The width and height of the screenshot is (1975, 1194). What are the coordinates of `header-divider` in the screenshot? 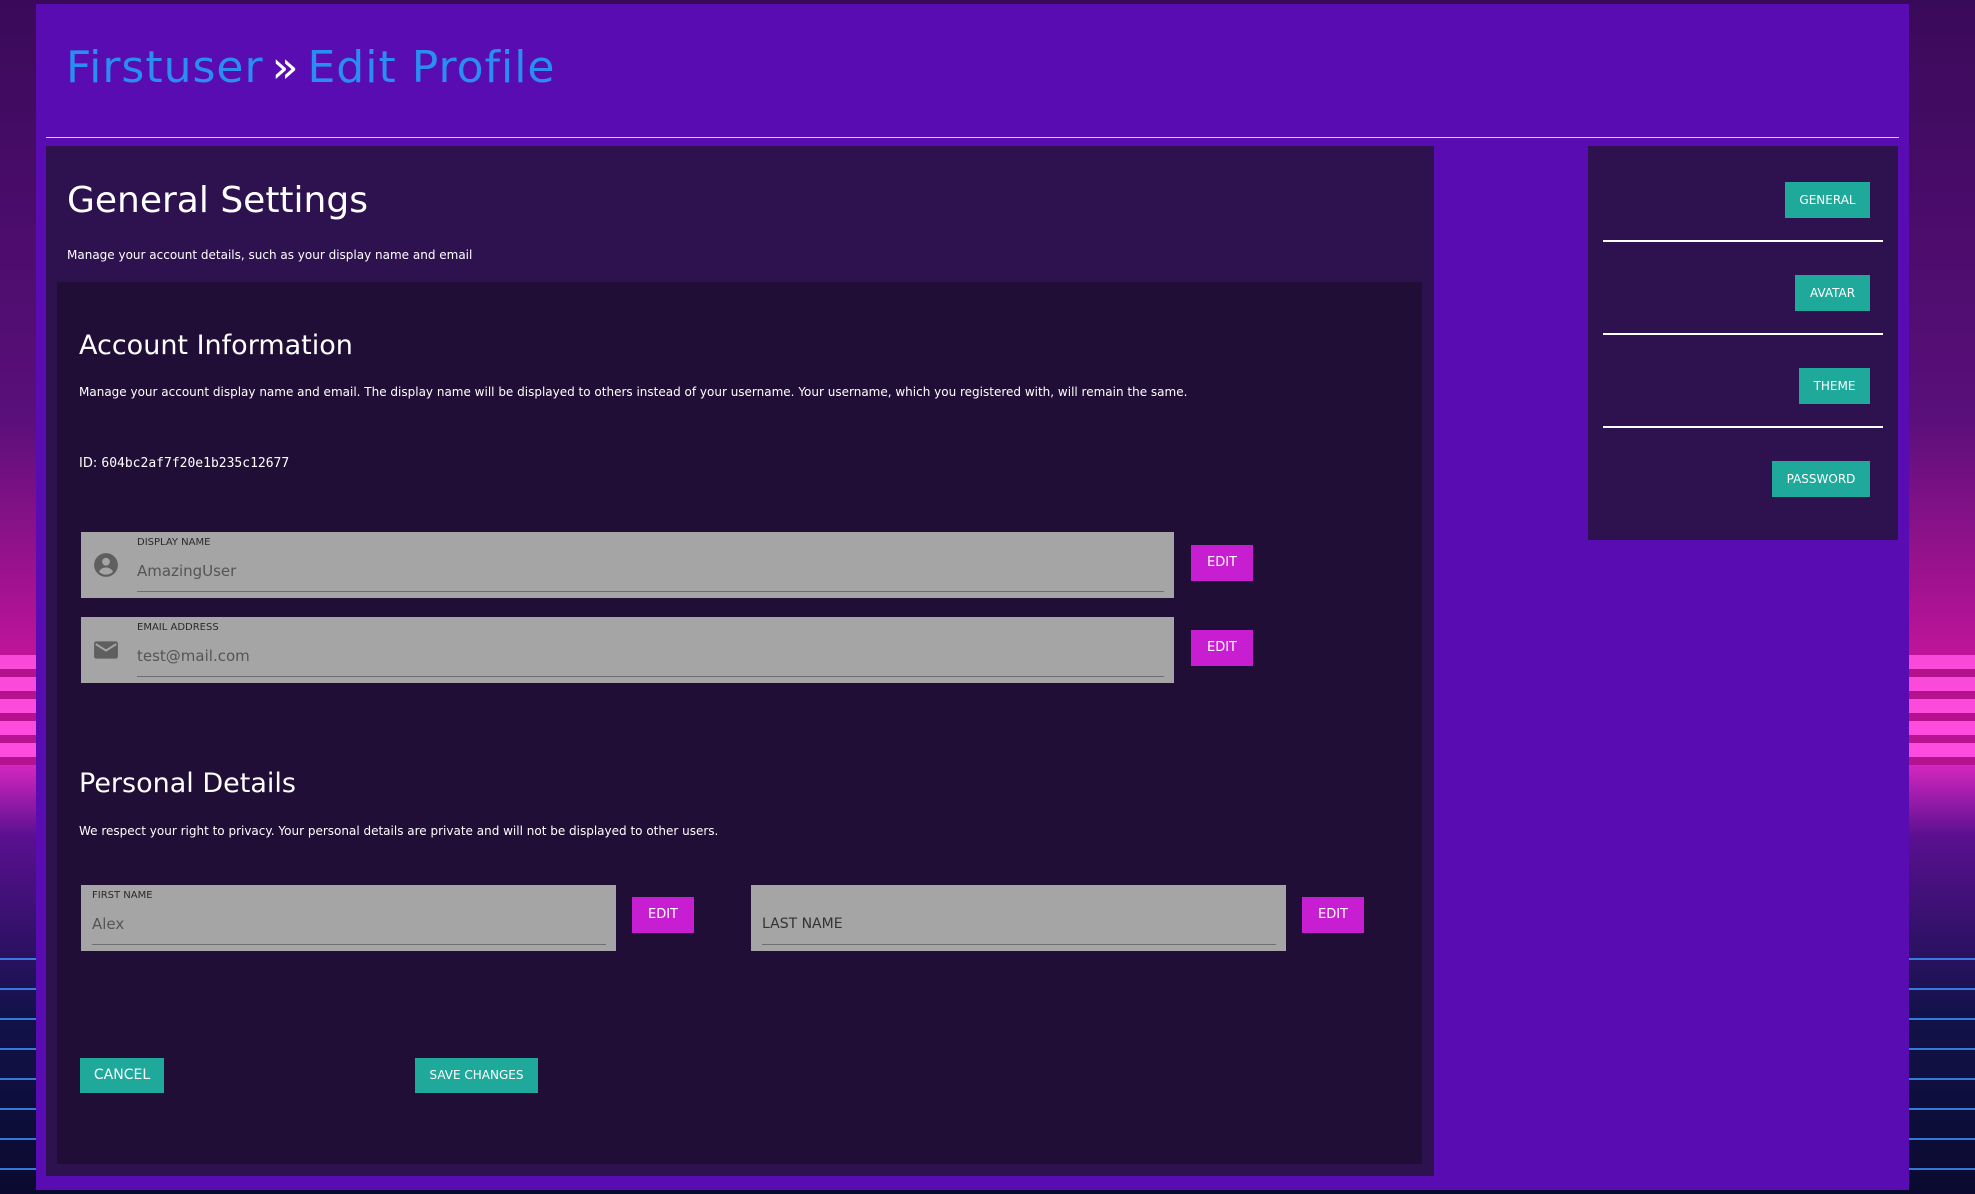 It's located at (972, 137).